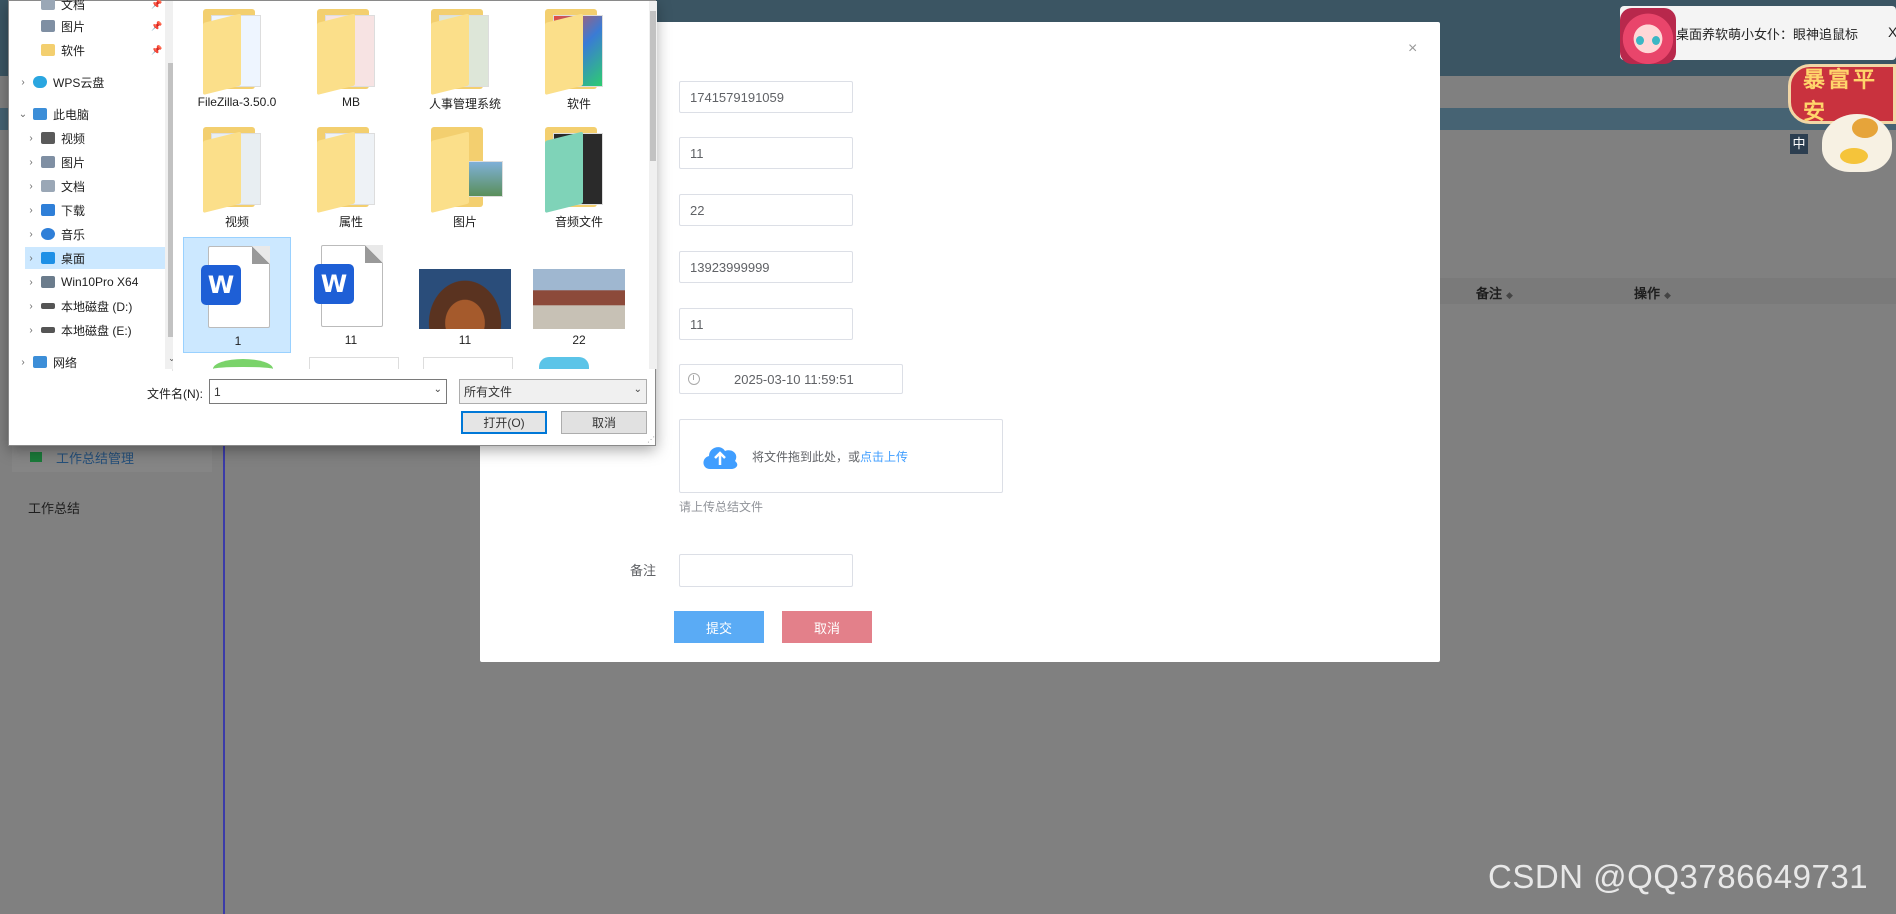 The width and height of the screenshot is (1896, 914). I want to click on remark-field, so click(766, 570).